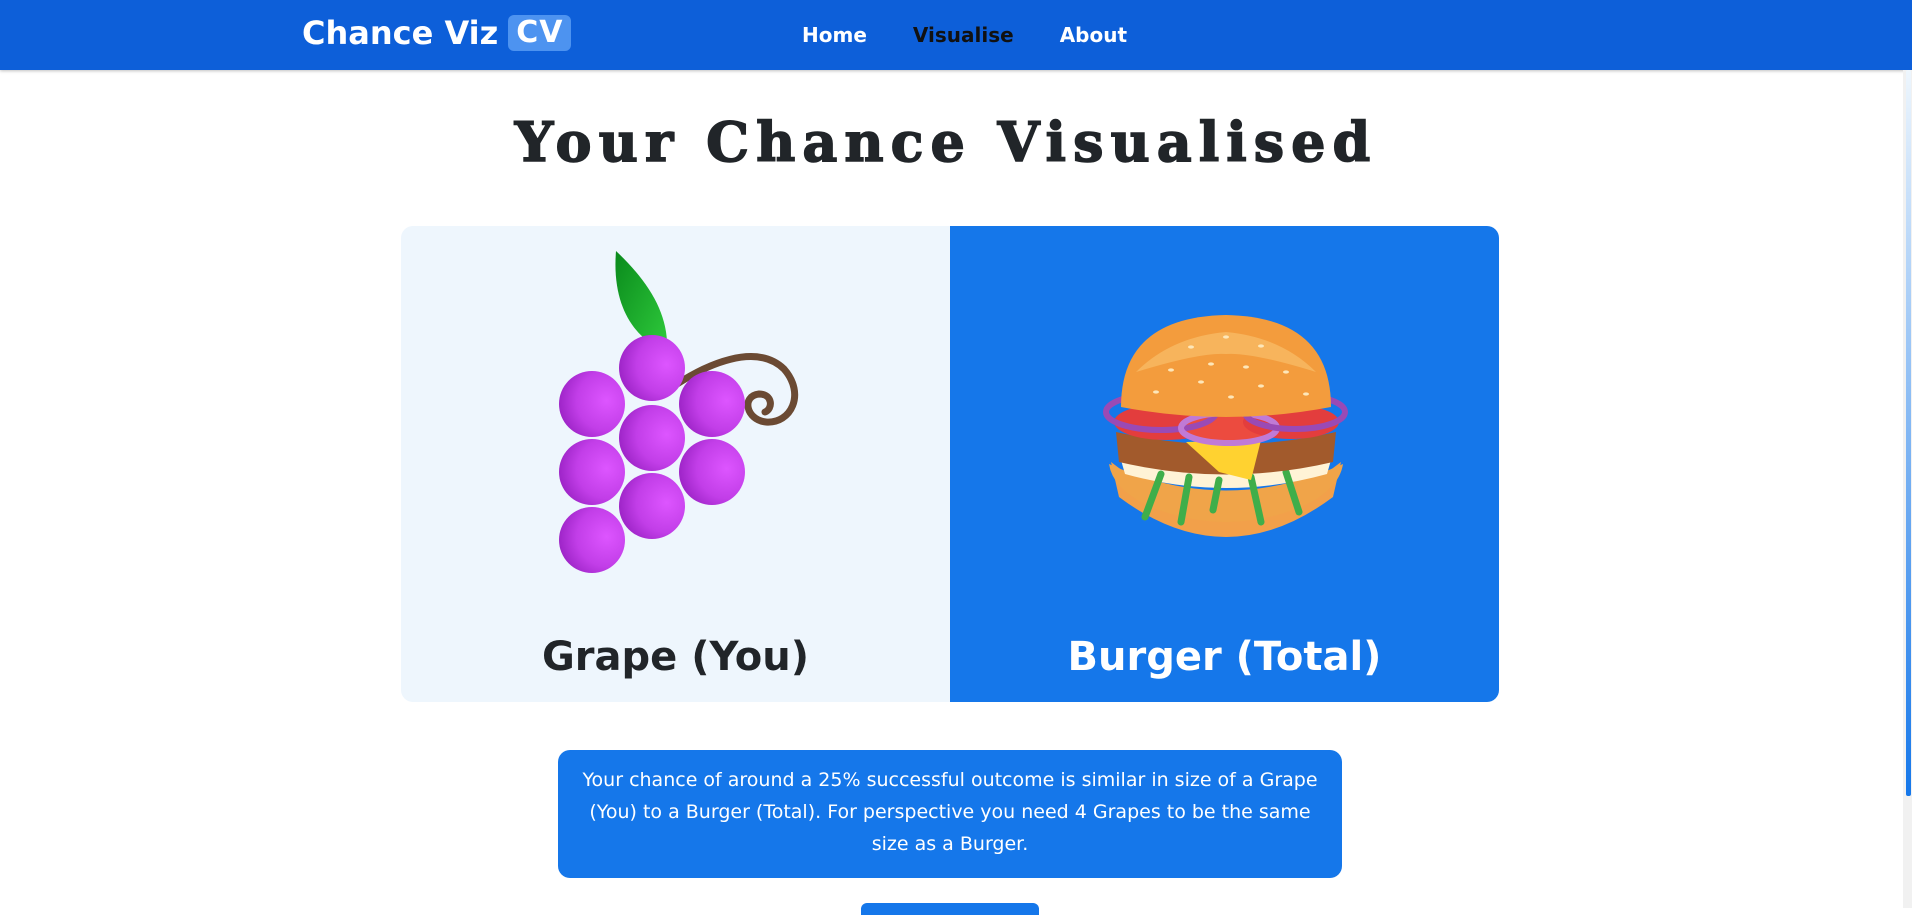 This screenshot has height=915, width=1912. I want to click on page-title: Your Chance Visualised, so click(946, 142).